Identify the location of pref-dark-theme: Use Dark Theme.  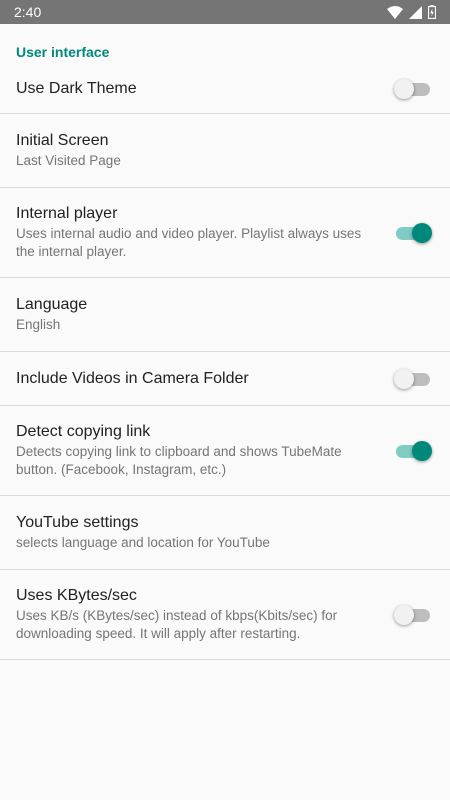
(225, 89).